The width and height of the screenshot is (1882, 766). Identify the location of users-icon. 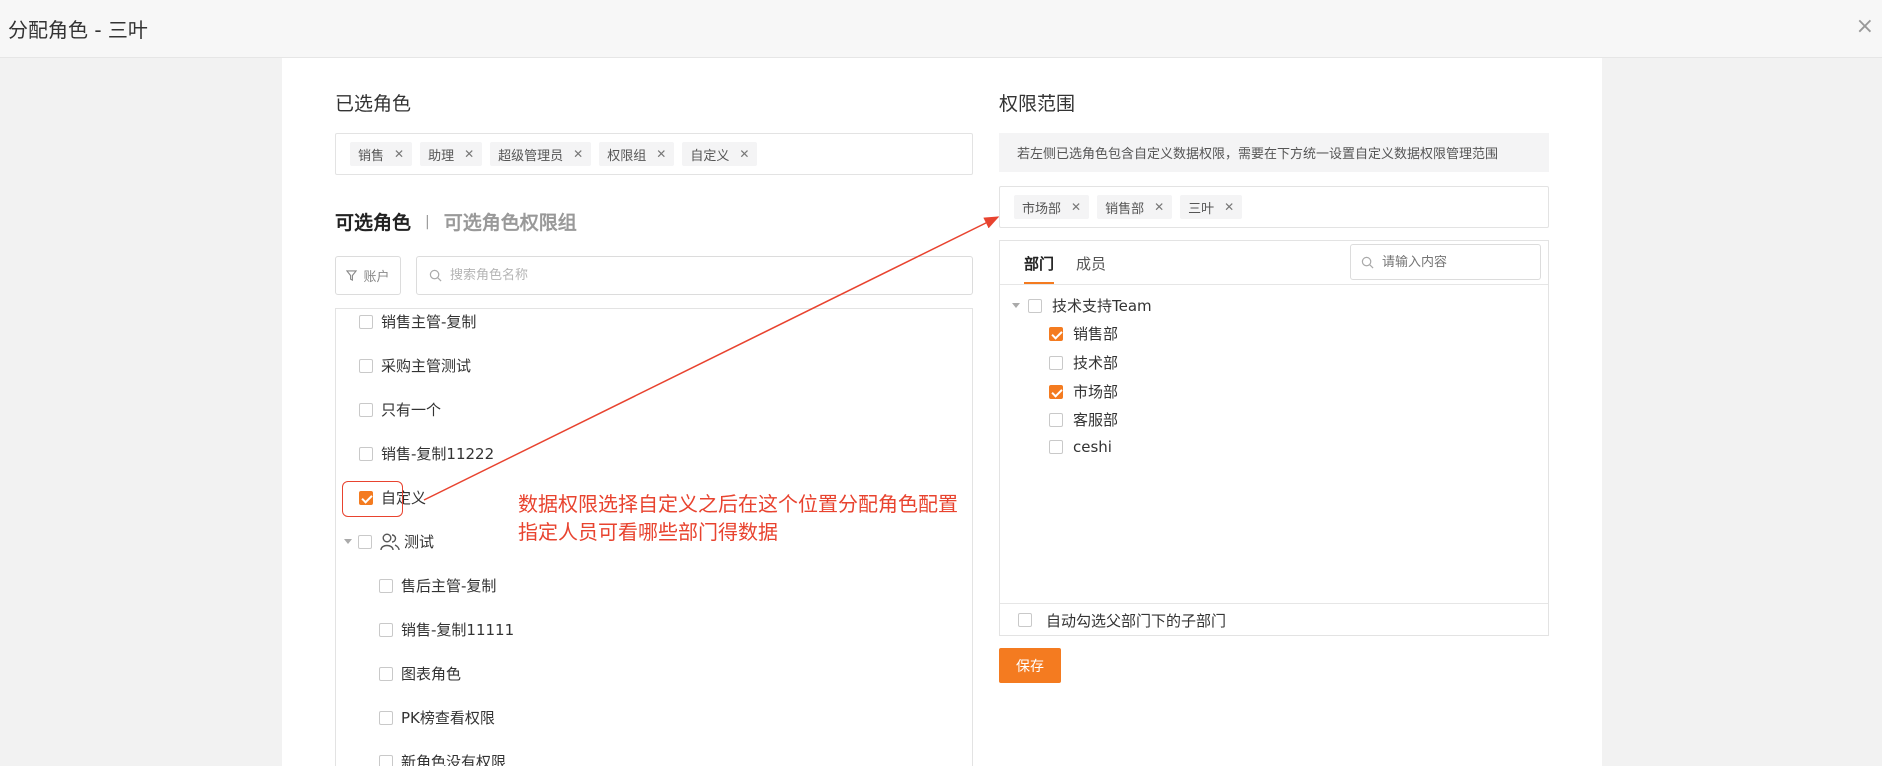
(390, 541).